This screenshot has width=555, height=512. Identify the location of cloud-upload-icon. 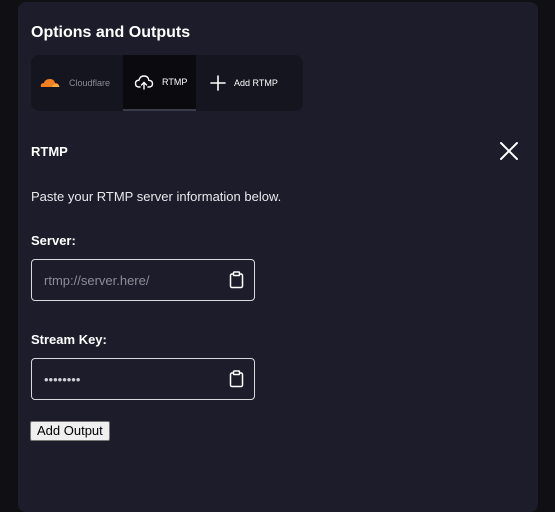
(144, 82).